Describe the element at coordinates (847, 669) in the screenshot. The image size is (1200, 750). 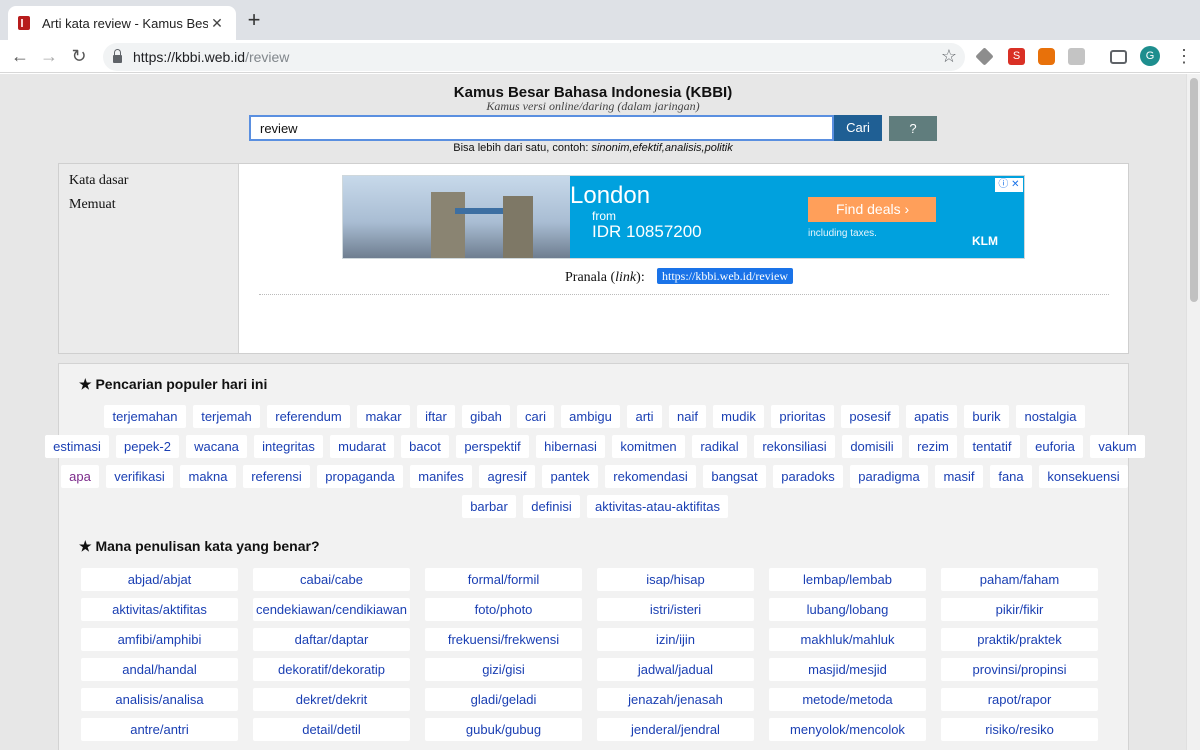
I see `spelling-pair-link: masjid/mesjid` at that location.